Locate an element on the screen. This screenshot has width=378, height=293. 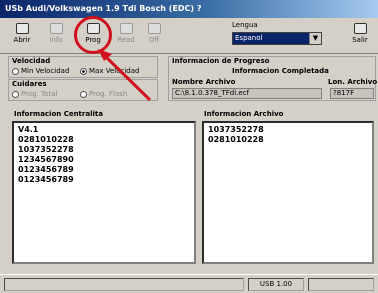
max-velocidad-radio: Max Velocidad is located at coordinates (109, 71).